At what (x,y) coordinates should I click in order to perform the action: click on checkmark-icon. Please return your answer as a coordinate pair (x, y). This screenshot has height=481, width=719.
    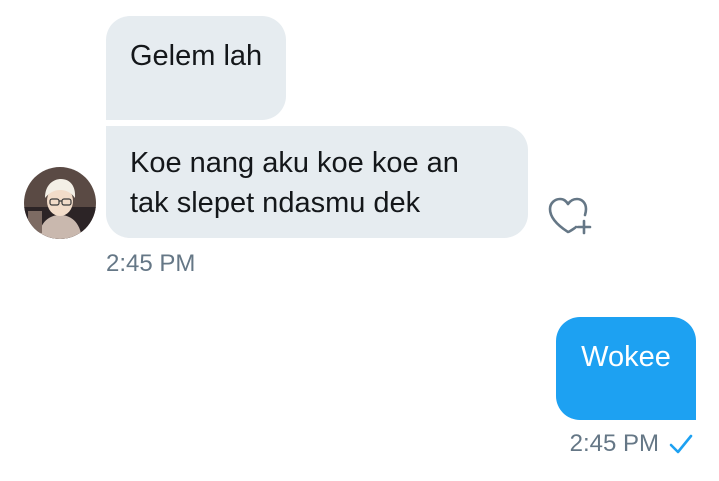
    Looking at the image, I should click on (681, 444).